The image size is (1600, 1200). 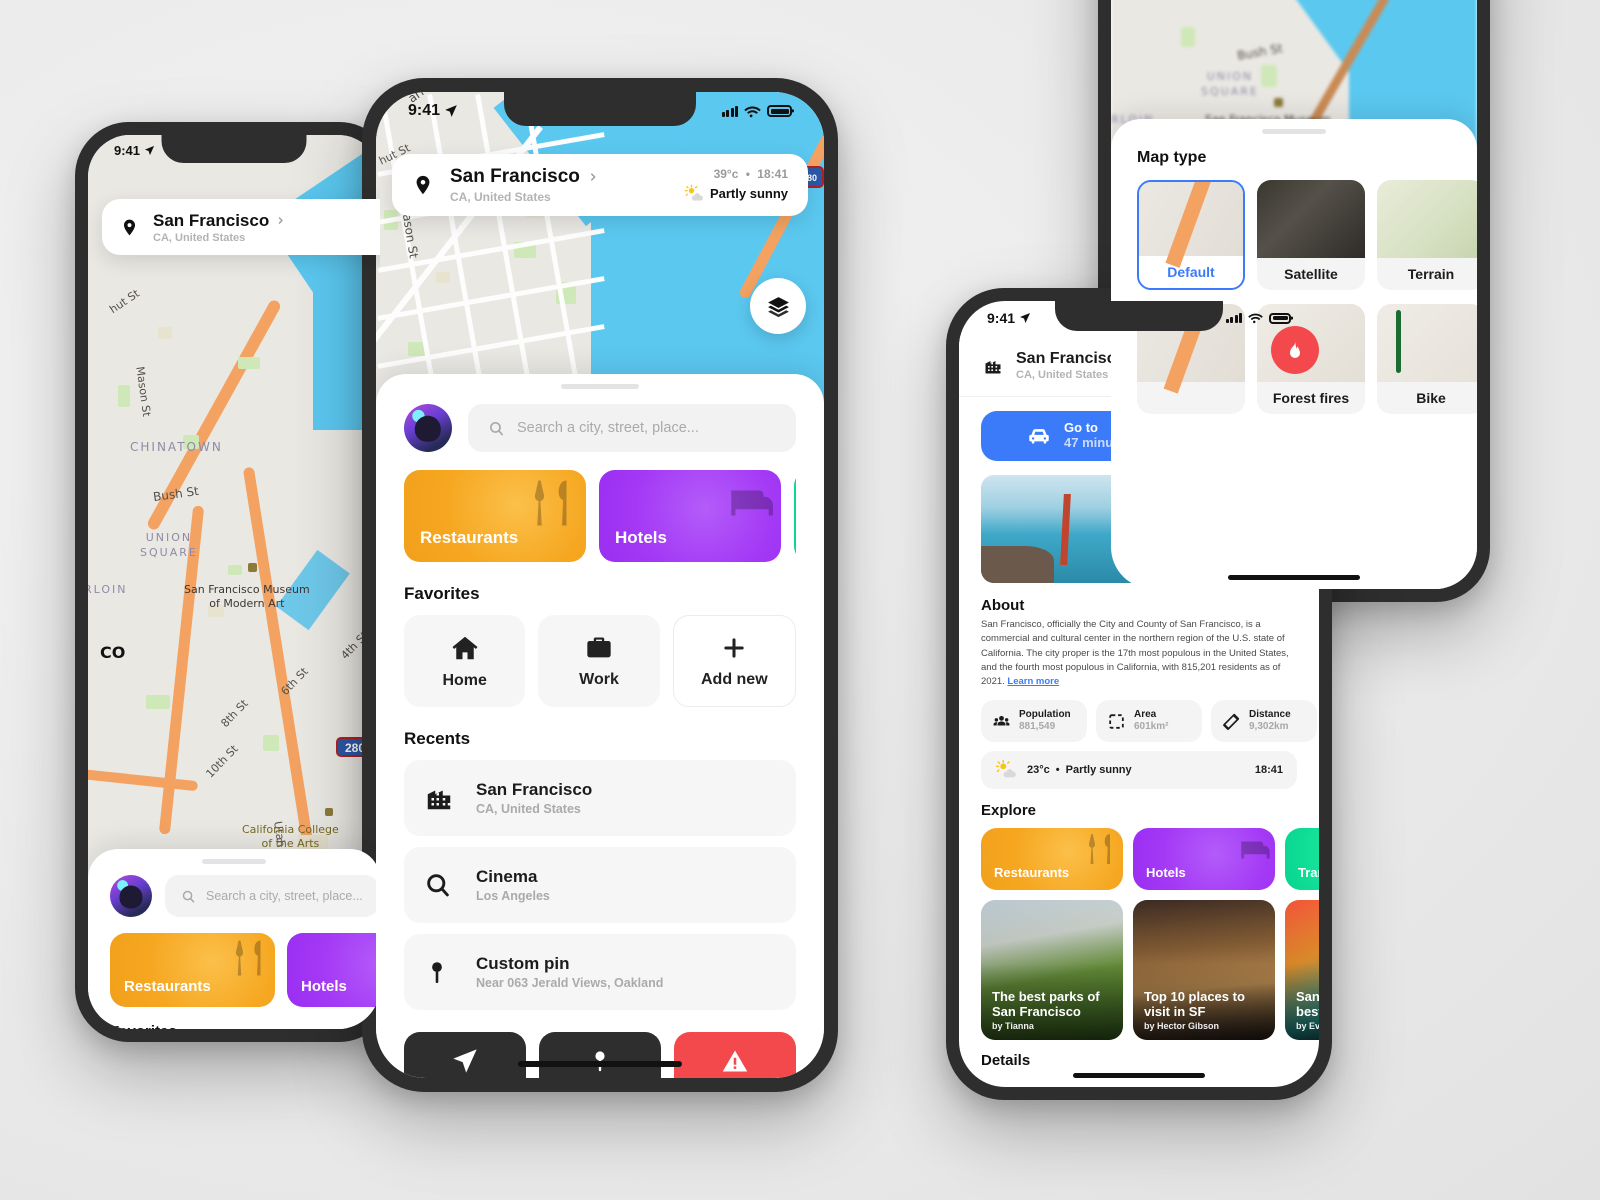 I want to click on recent-item-cinema: Cinema Los Angeles, so click(x=600, y=885).